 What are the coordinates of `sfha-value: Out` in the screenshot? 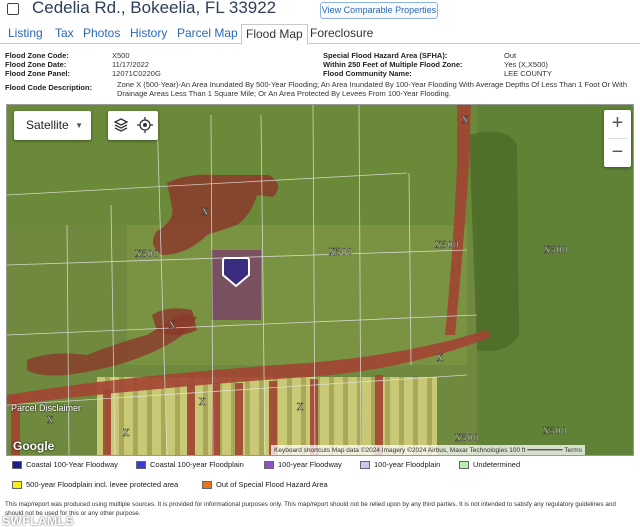 It's located at (510, 55).